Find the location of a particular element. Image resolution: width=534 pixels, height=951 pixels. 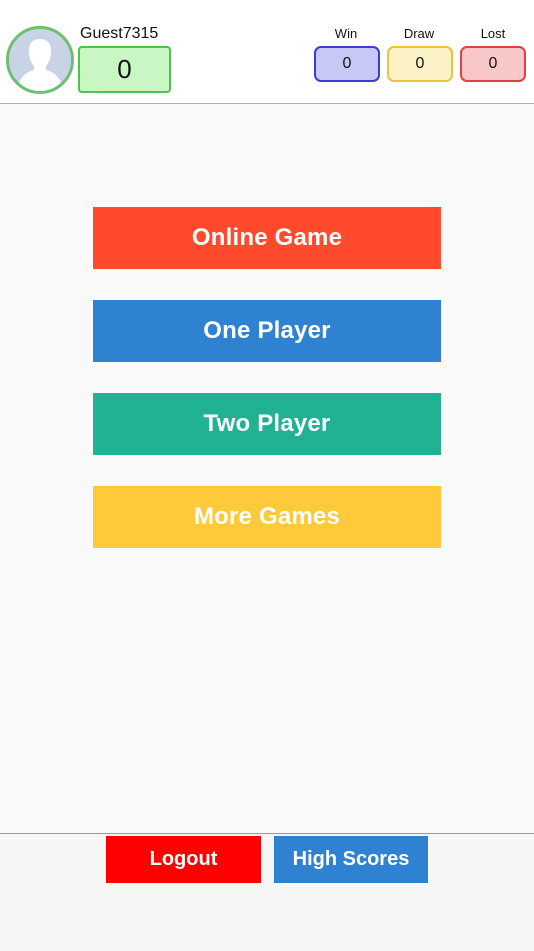

score-display: 0 is located at coordinates (124, 69).